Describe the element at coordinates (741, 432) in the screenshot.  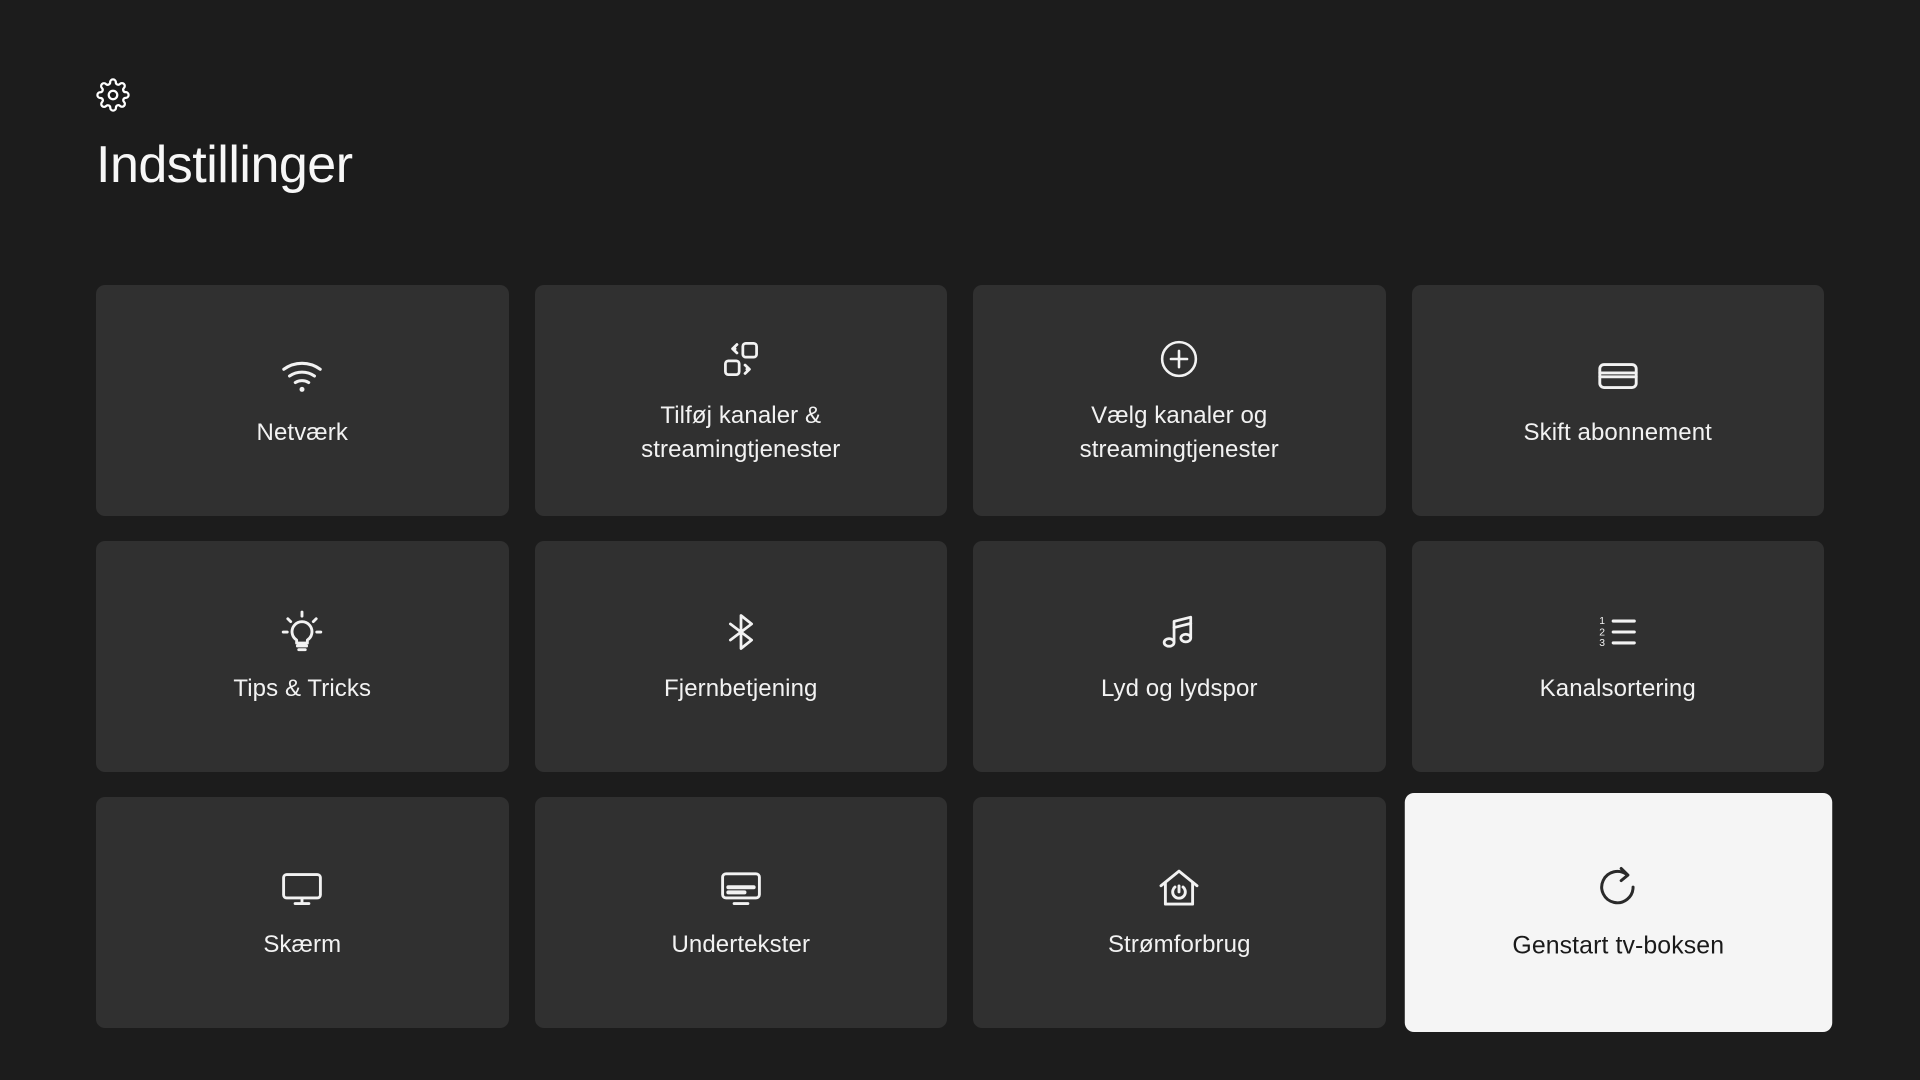
I see `settings-card-label: Tilføj kanaler & streamingtjenester` at that location.